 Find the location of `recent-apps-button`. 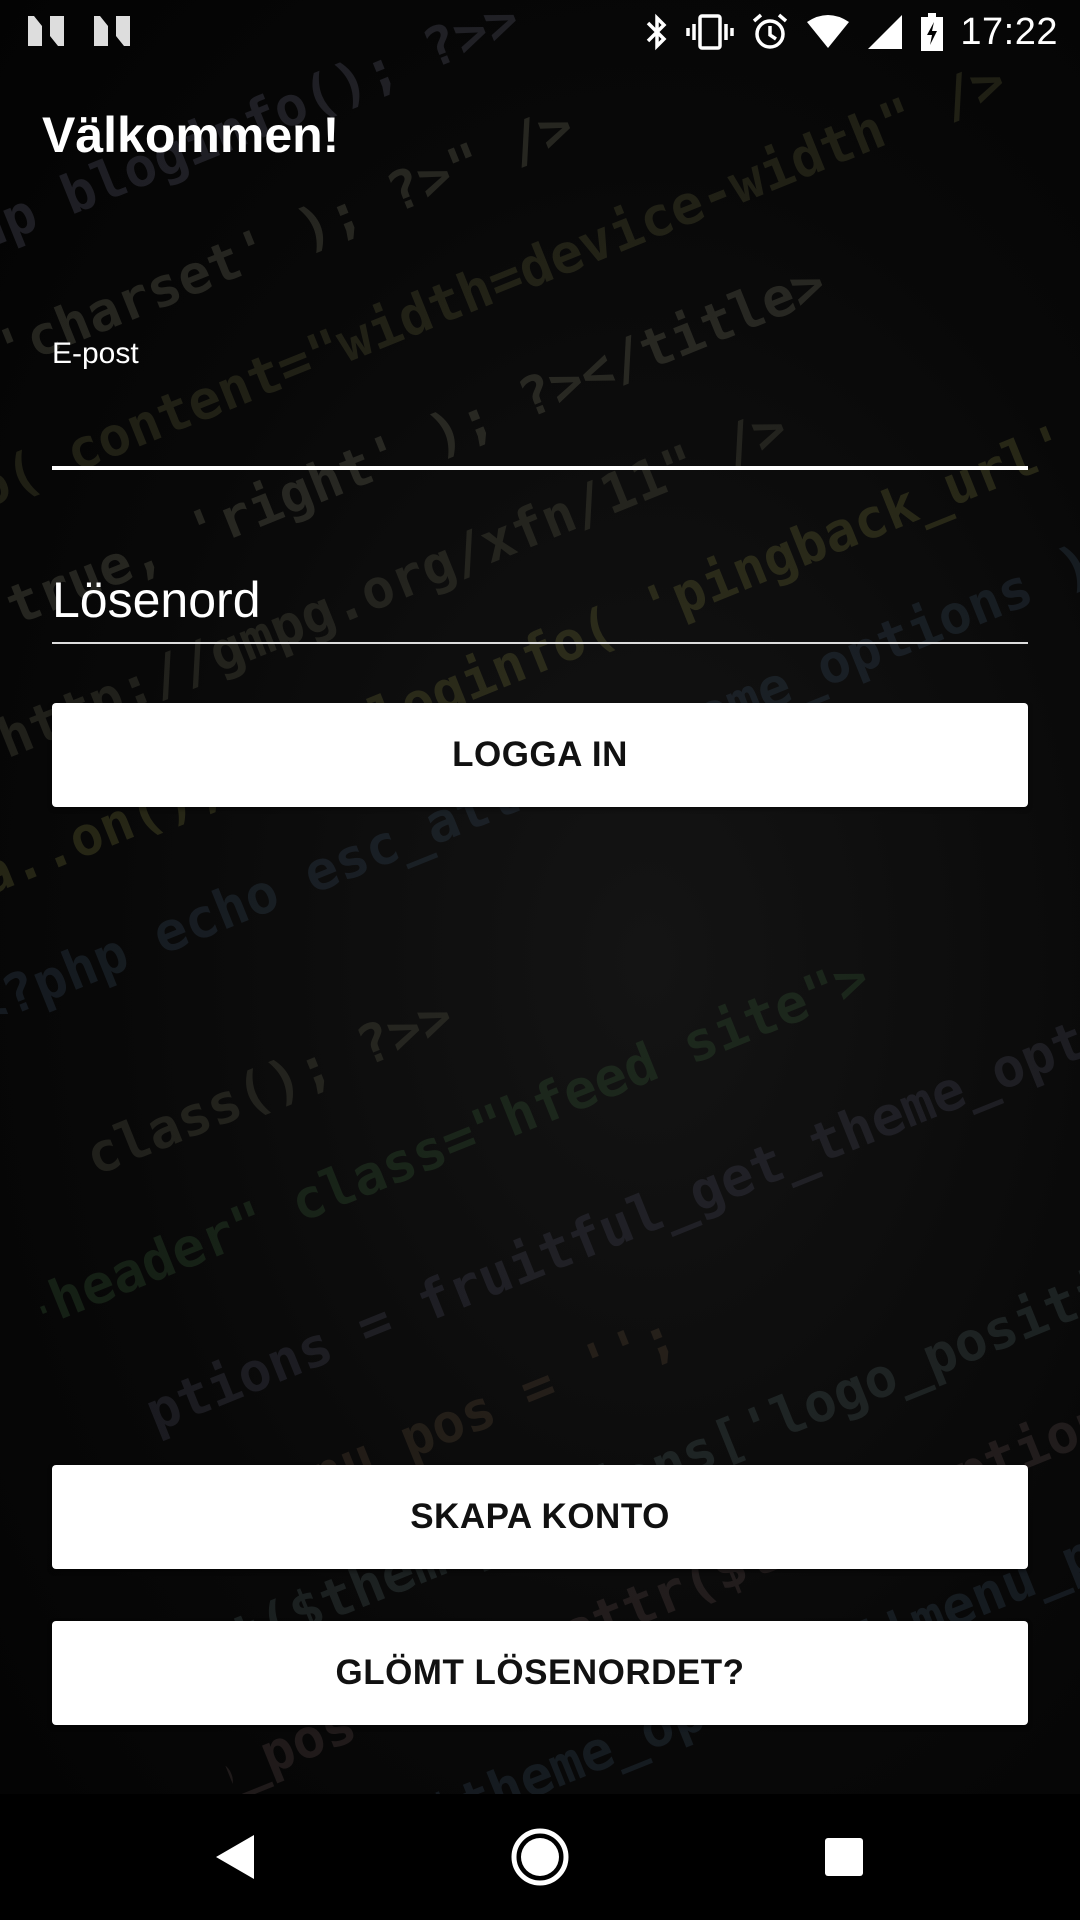

recent-apps-button is located at coordinates (844, 1857).